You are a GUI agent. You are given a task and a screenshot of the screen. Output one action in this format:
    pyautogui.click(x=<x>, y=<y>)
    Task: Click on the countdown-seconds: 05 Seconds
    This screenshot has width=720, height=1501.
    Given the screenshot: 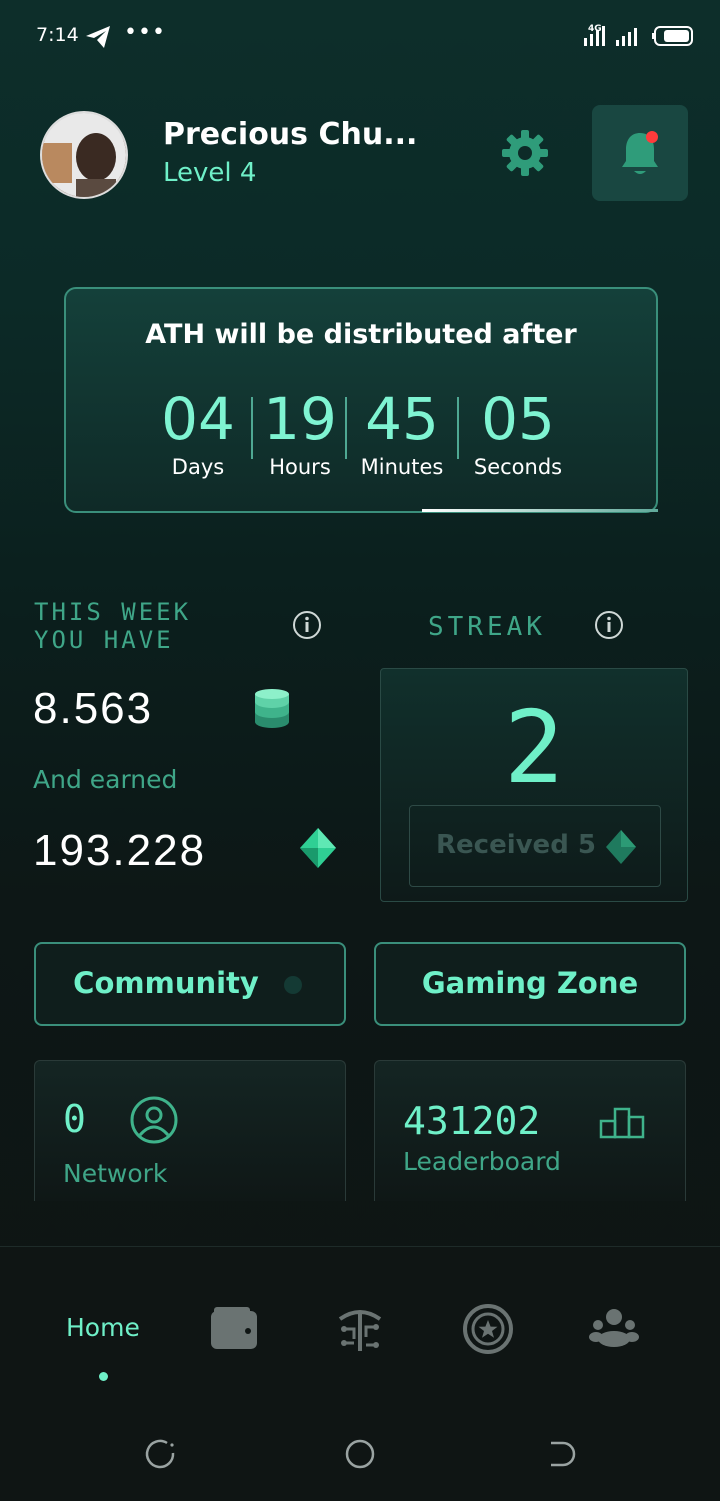 What is the action you would take?
    pyautogui.click(x=518, y=434)
    